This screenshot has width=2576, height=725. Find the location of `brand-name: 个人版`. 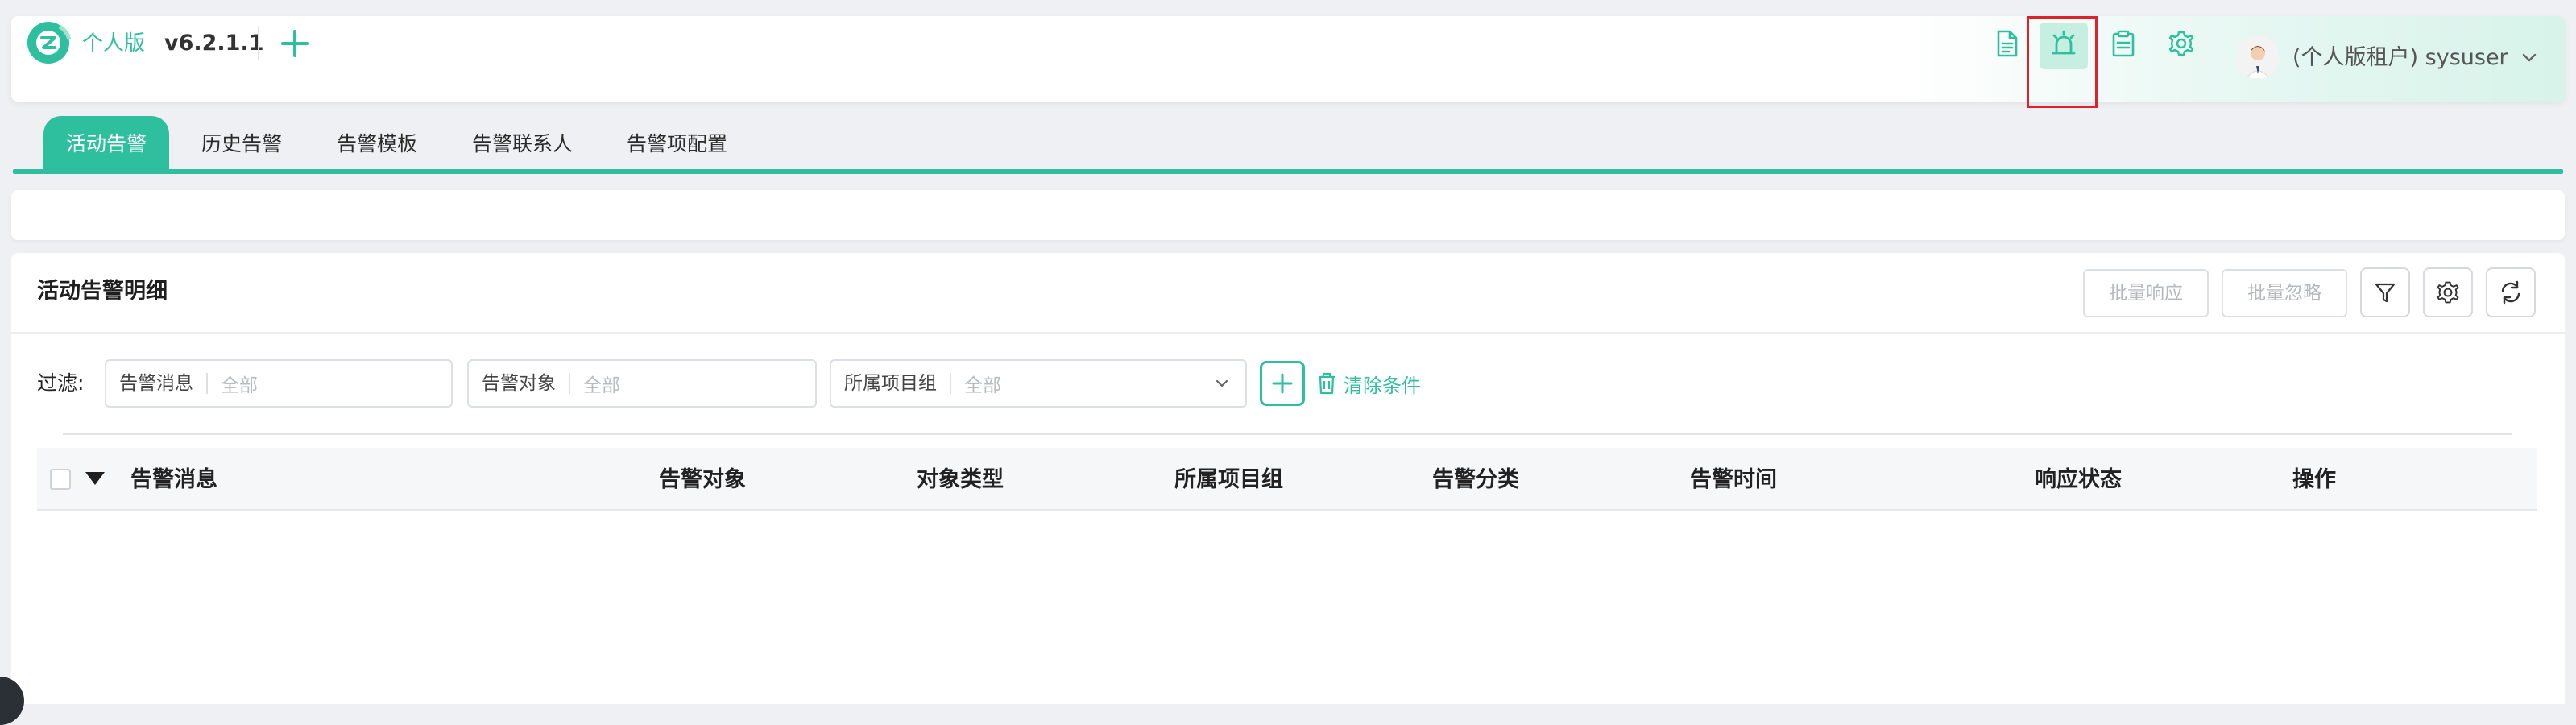

brand-name: 个人版 is located at coordinates (114, 43).